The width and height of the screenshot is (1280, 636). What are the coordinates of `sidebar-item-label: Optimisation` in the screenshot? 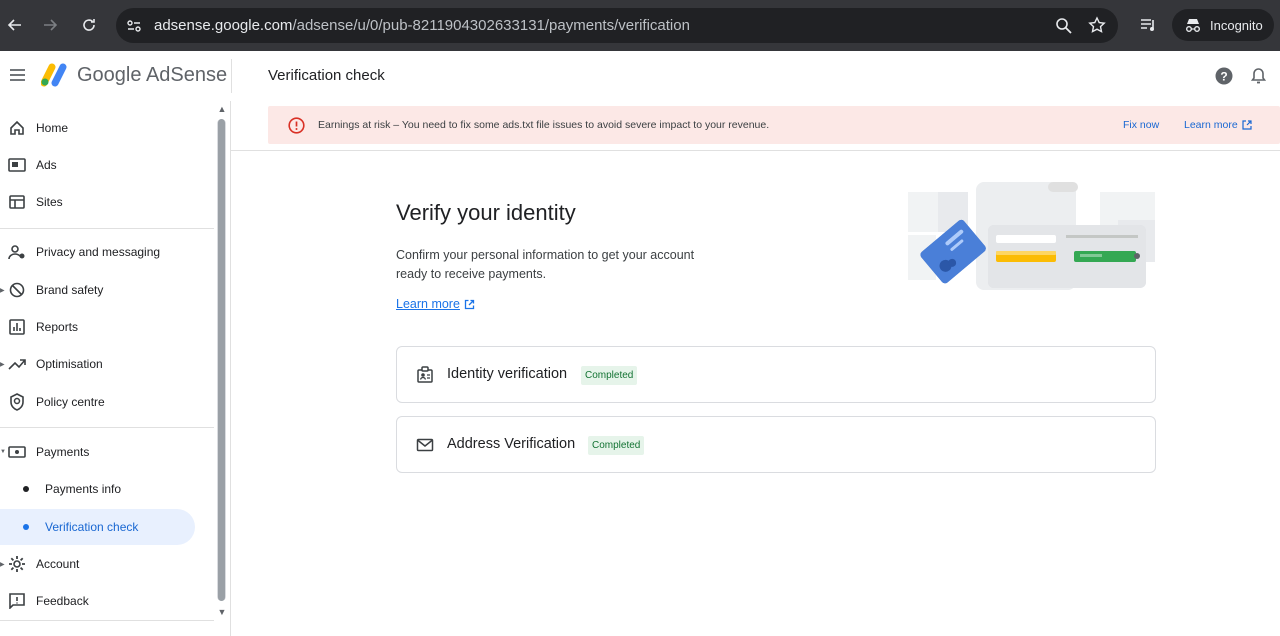 It's located at (69, 364).